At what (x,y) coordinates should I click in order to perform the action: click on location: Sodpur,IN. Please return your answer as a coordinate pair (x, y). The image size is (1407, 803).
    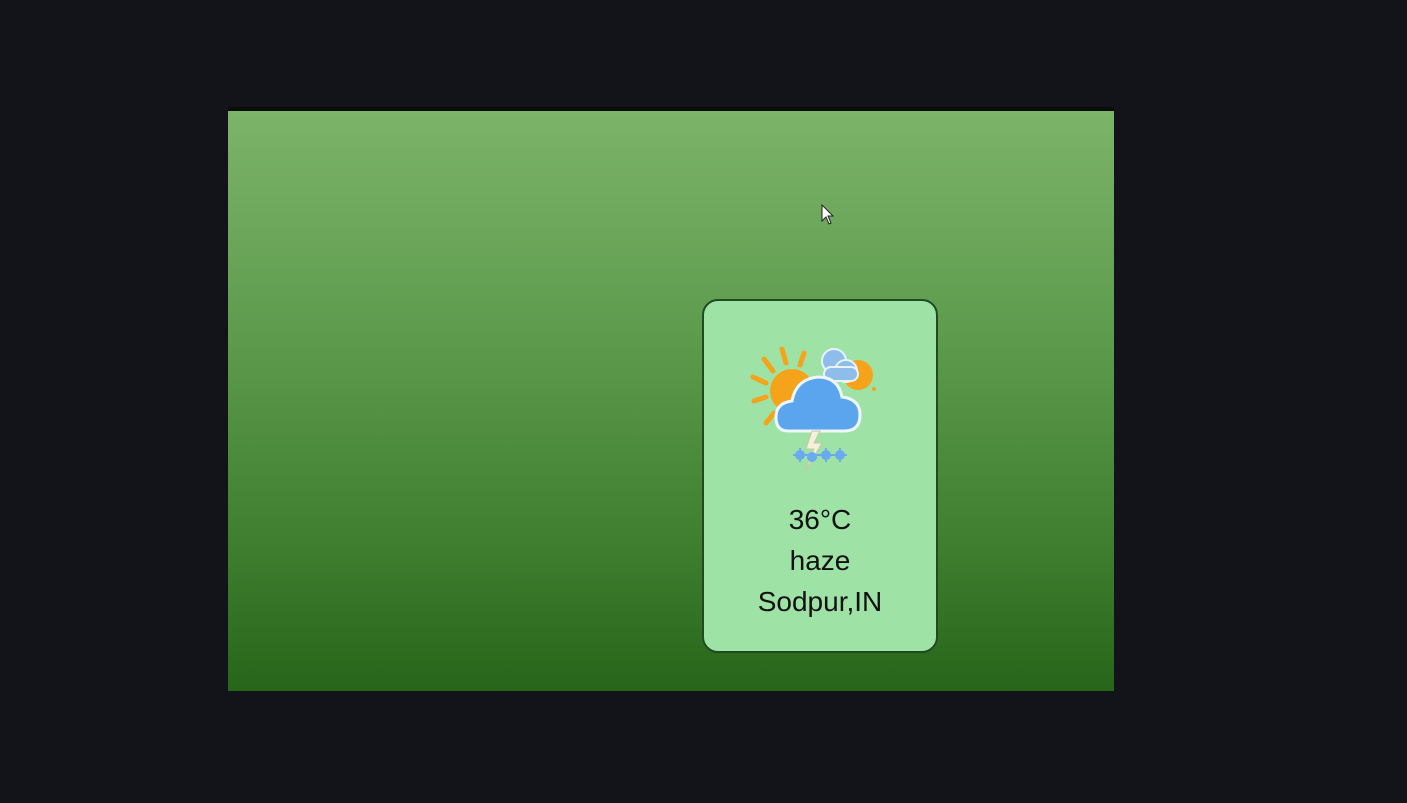
    Looking at the image, I should click on (820, 601).